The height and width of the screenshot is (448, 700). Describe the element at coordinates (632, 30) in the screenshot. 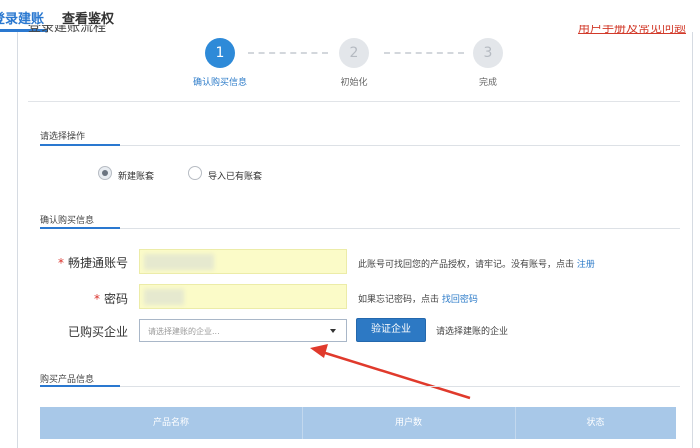

I see `help-link: 用户手册及常见问题` at that location.